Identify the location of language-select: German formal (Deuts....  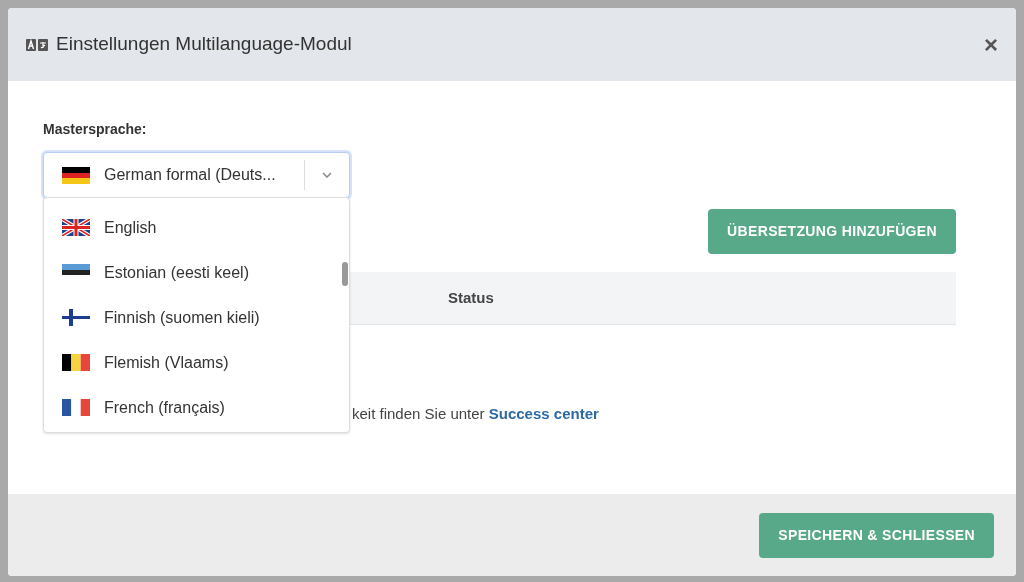
(196, 175).